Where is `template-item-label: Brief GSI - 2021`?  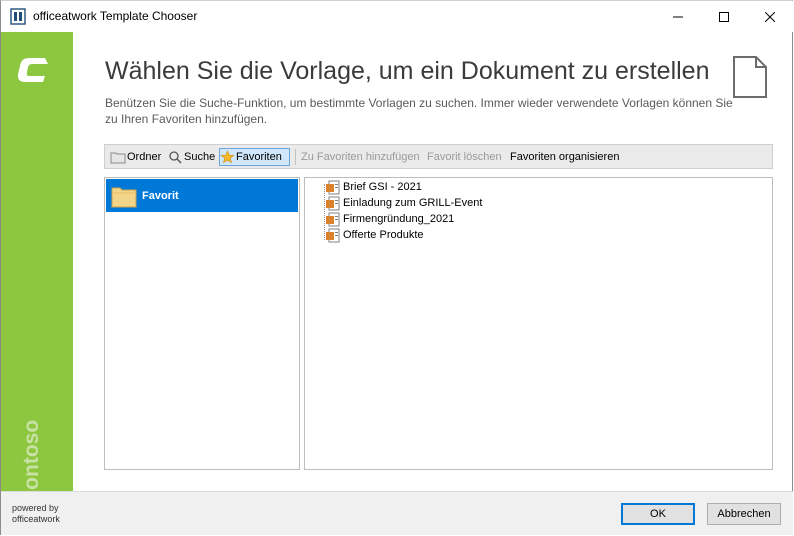 template-item-label: Brief GSI - 2021 is located at coordinates (382, 187).